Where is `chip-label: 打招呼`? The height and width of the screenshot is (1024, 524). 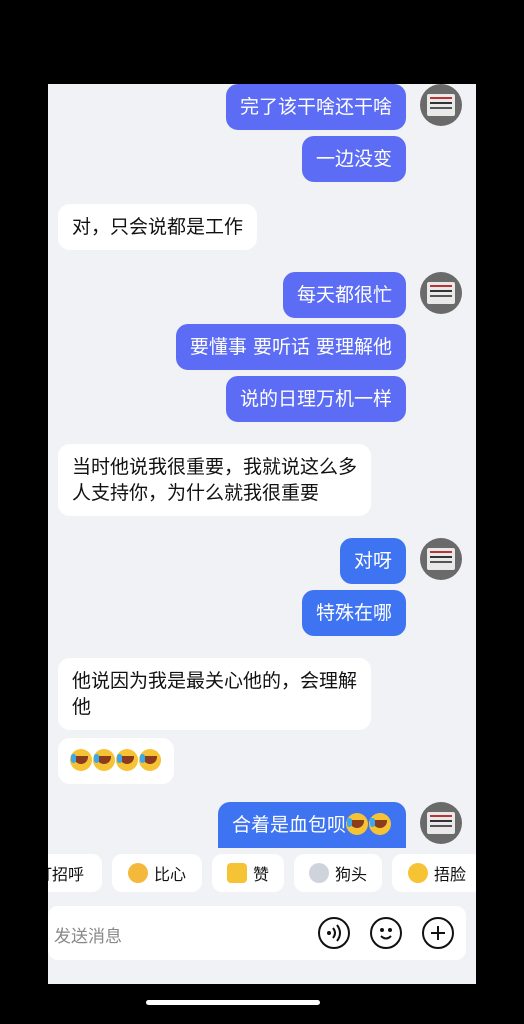 chip-label: 打招呼 is located at coordinates (66, 874).